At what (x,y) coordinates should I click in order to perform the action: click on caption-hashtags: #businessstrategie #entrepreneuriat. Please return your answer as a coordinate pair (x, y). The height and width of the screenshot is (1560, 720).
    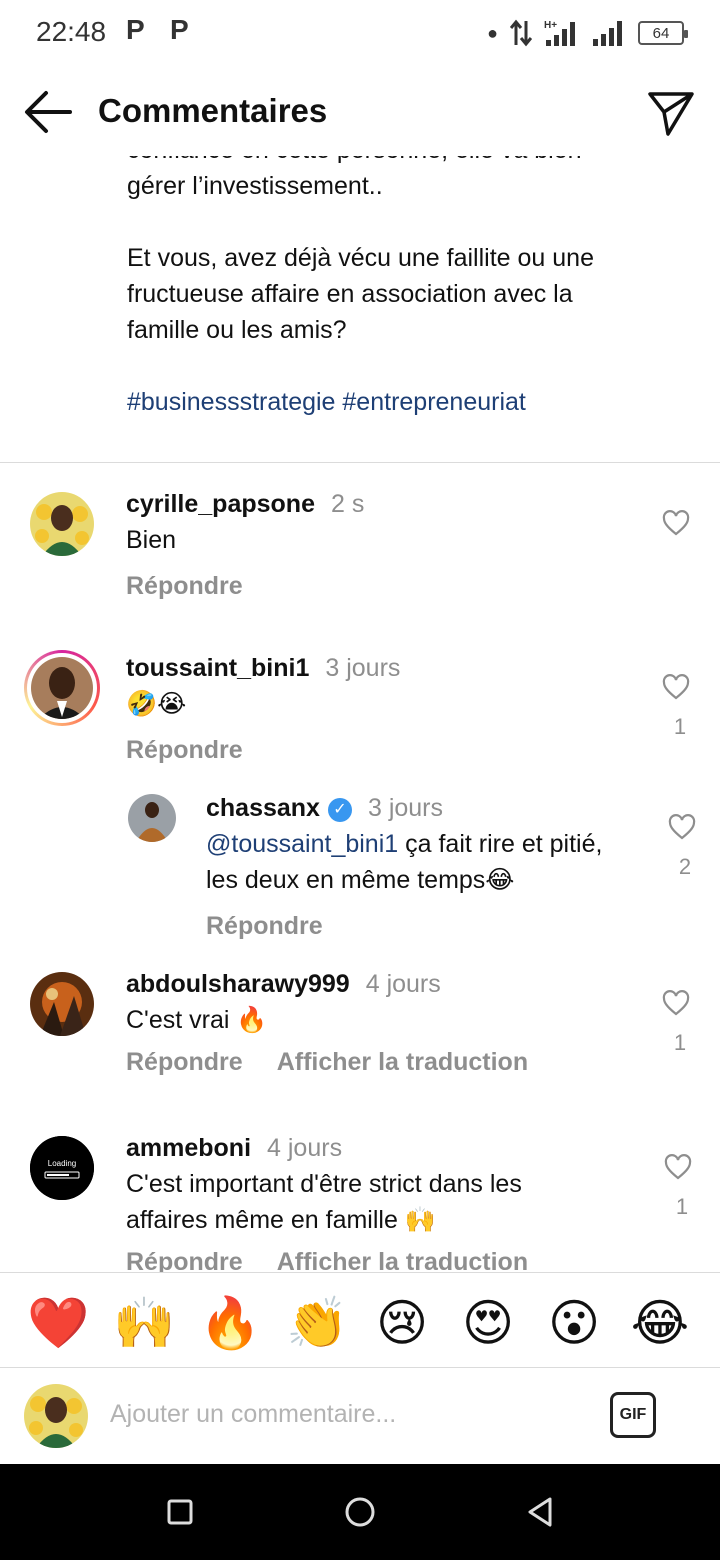
    Looking at the image, I should click on (387, 402).